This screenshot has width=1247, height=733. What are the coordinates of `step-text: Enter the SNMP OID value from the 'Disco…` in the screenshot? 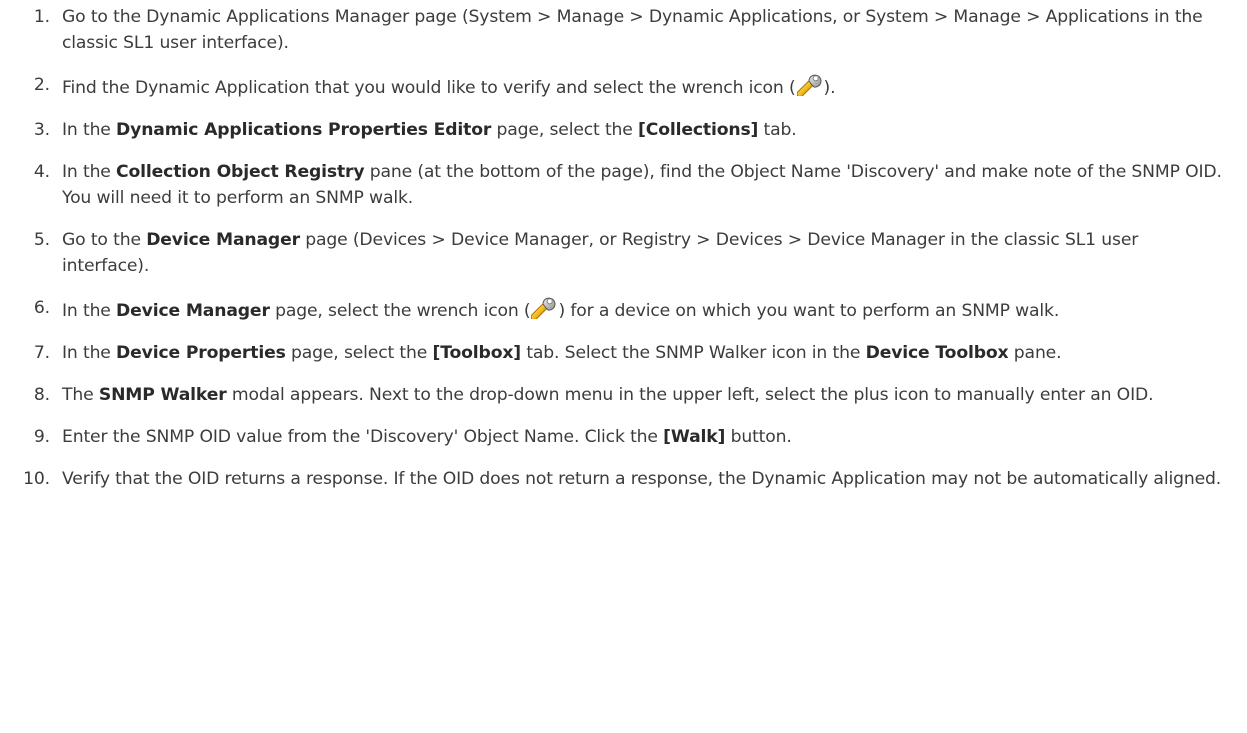 It's located at (427, 437).